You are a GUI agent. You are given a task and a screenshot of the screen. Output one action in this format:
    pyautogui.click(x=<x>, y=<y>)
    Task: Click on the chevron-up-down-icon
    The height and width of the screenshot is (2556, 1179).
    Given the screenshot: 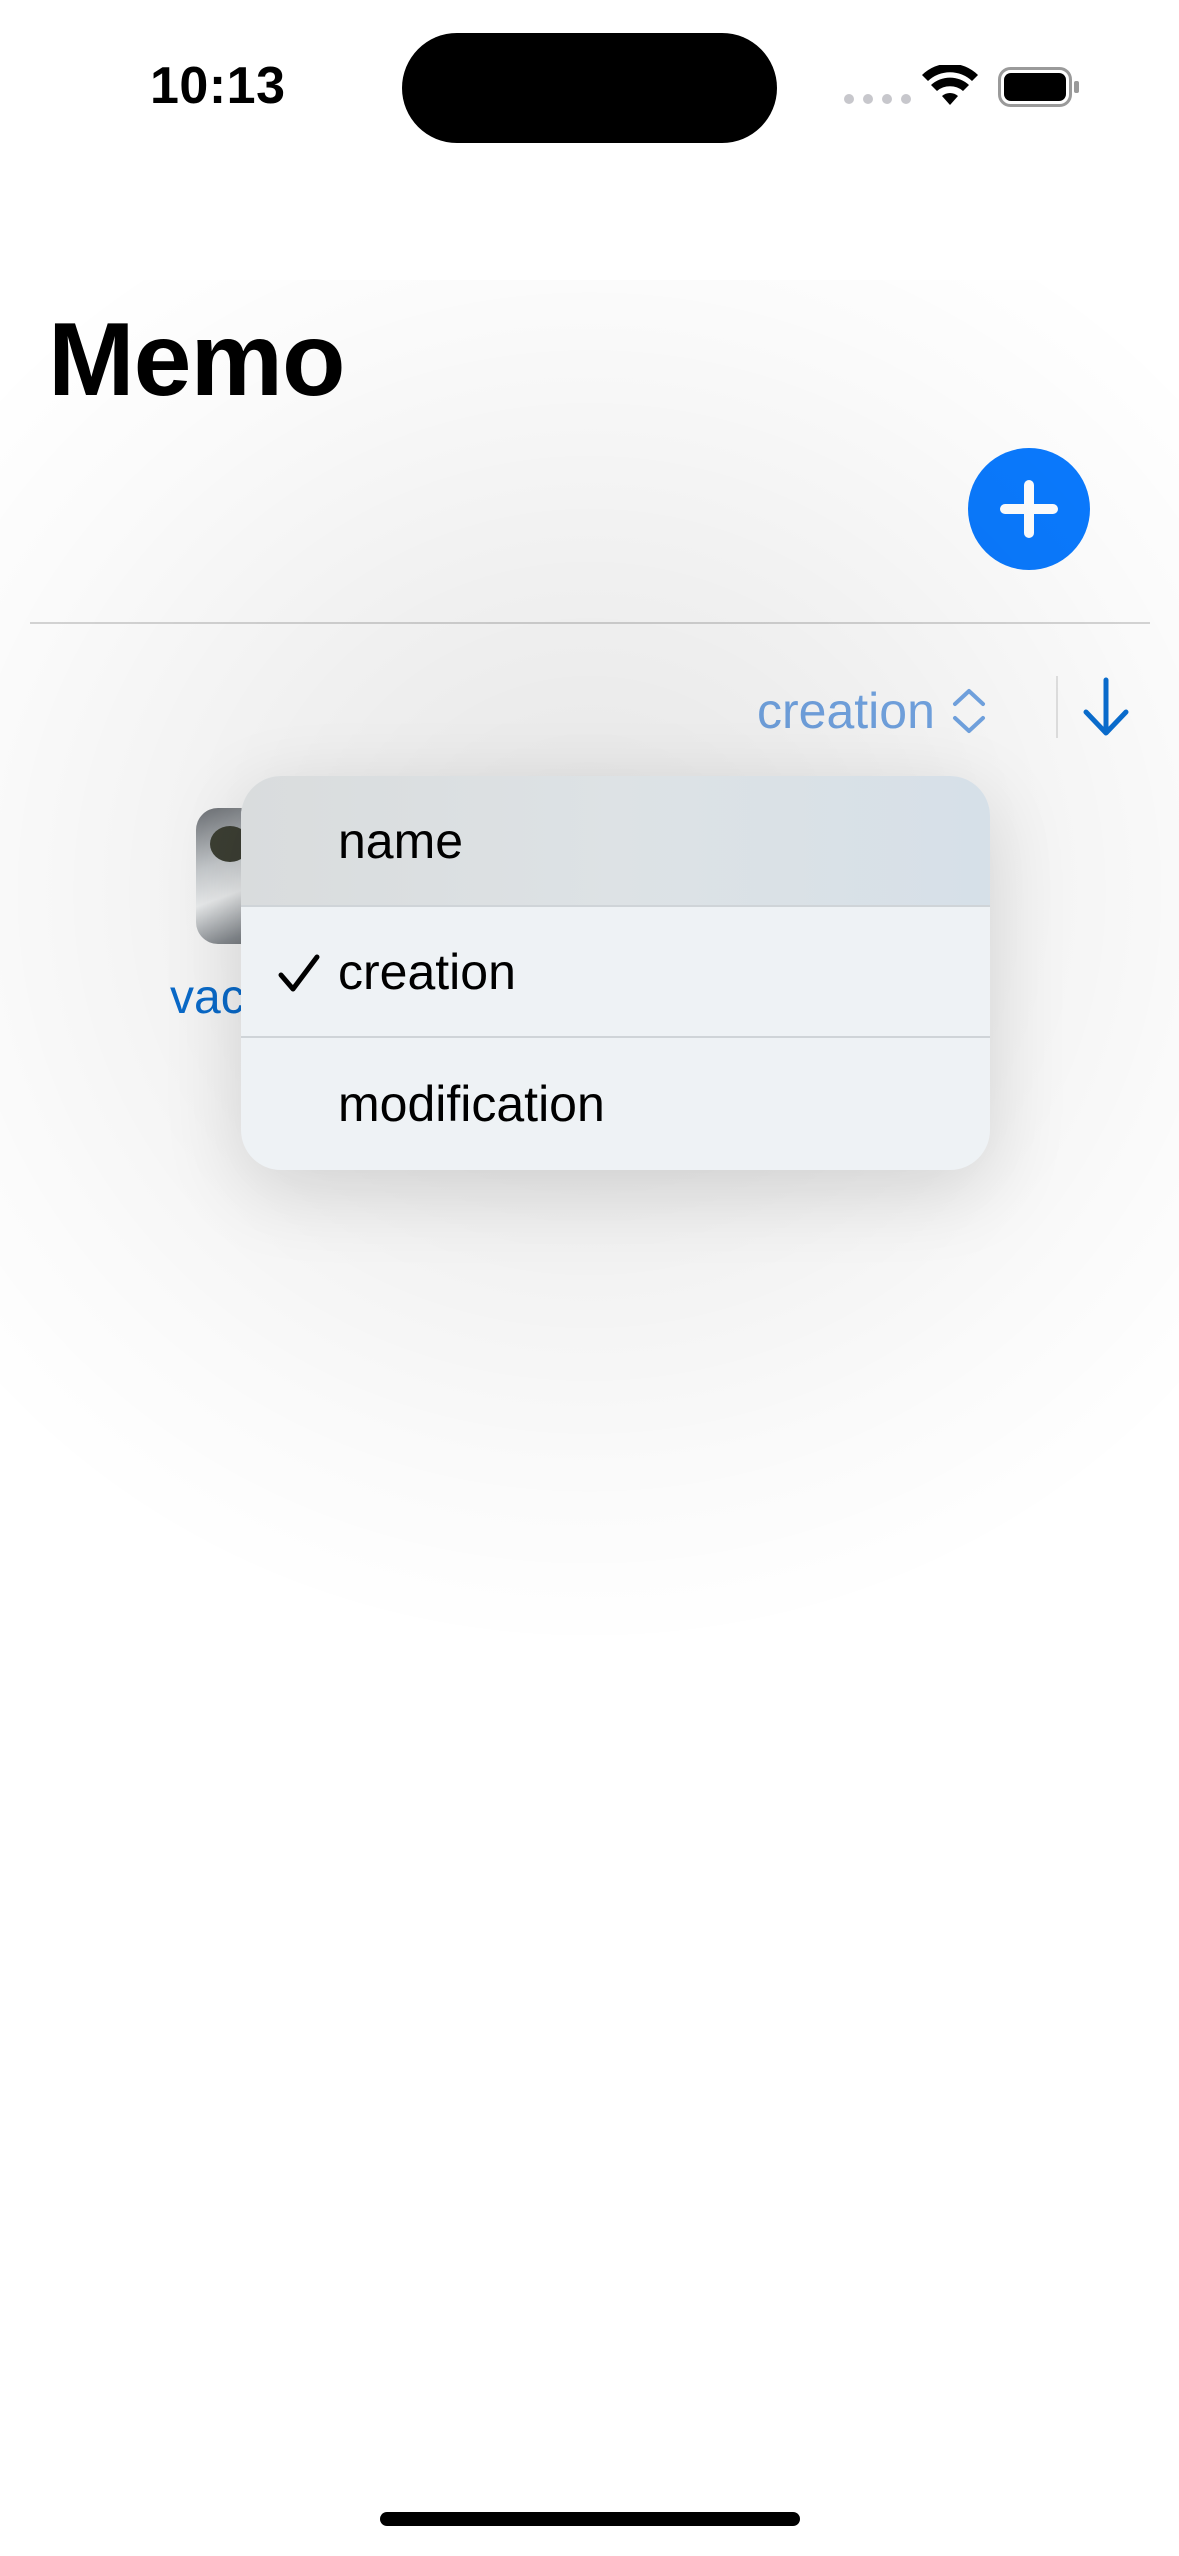 What is the action you would take?
    pyautogui.click(x=968, y=711)
    